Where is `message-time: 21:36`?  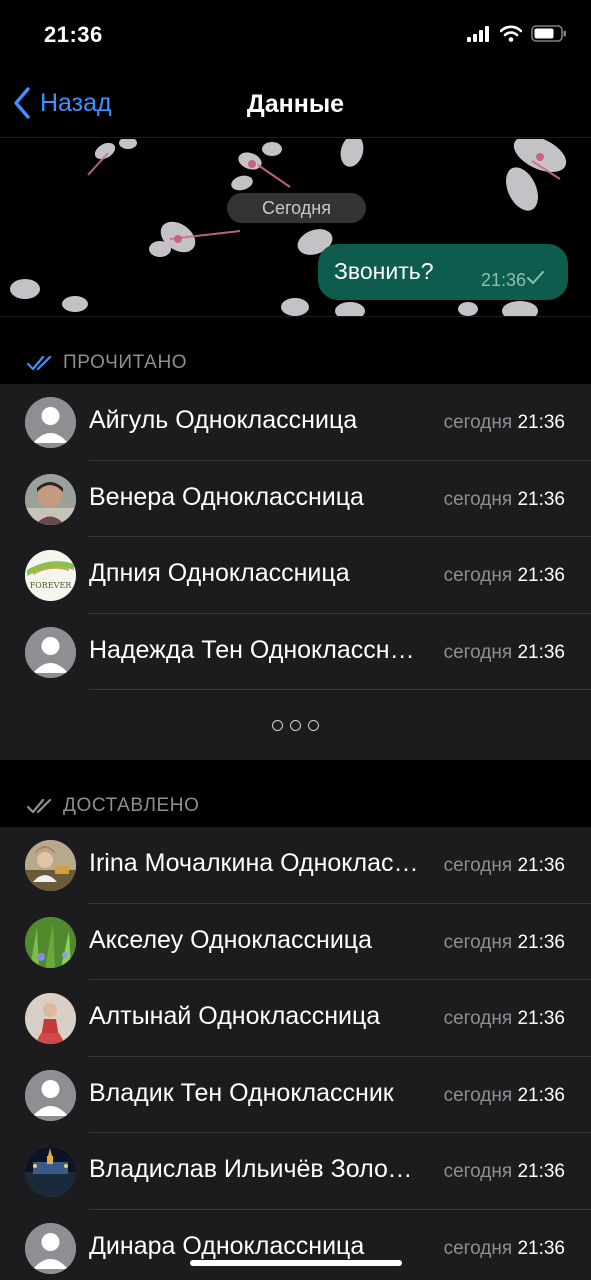 message-time: 21:36 is located at coordinates (503, 280).